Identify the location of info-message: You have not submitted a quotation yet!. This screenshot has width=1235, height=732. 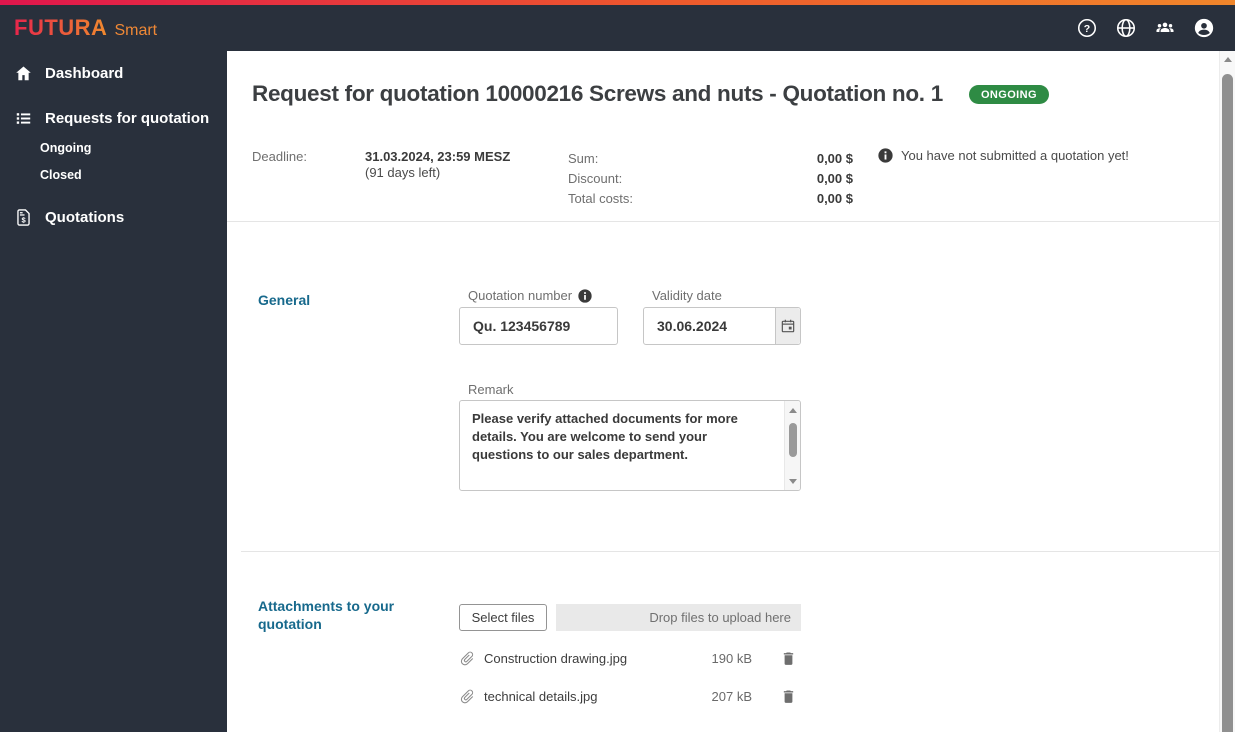
(1015, 155).